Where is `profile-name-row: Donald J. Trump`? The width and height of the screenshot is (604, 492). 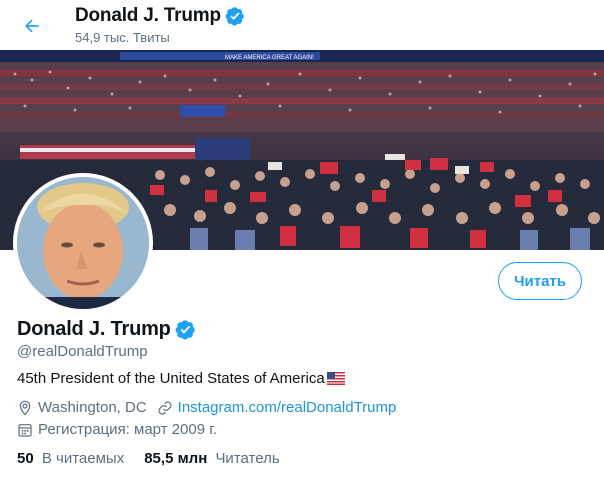 profile-name-row: Donald J. Trump is located at coordinates (106, 329).